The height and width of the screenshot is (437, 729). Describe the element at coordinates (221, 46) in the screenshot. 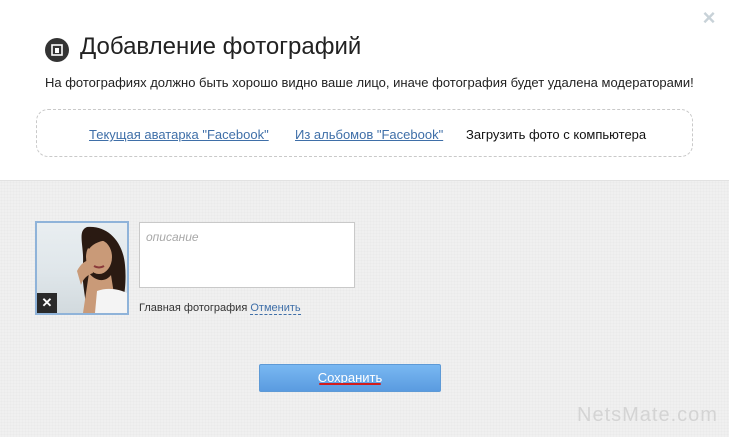

I see `dialog-title: Добавление фотографий` at that location.